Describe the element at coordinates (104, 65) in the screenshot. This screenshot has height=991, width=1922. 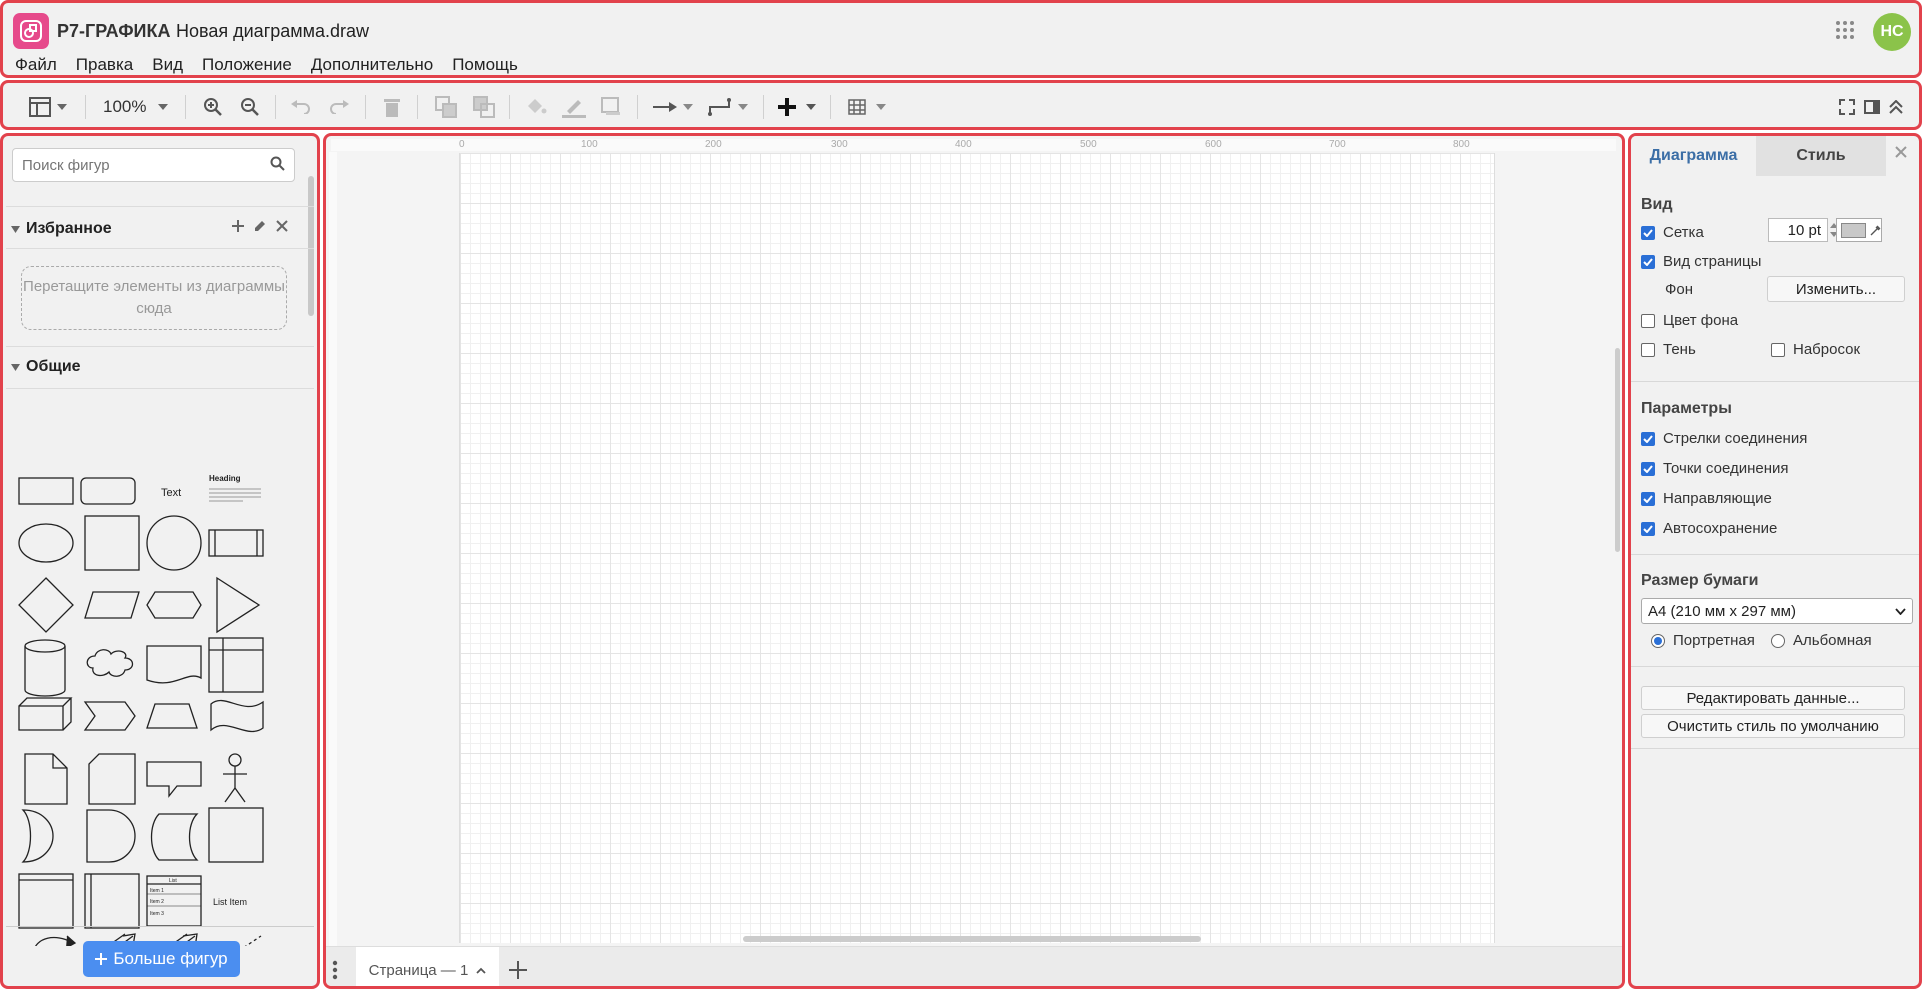
I see `menu-edit: Правка` at that location.